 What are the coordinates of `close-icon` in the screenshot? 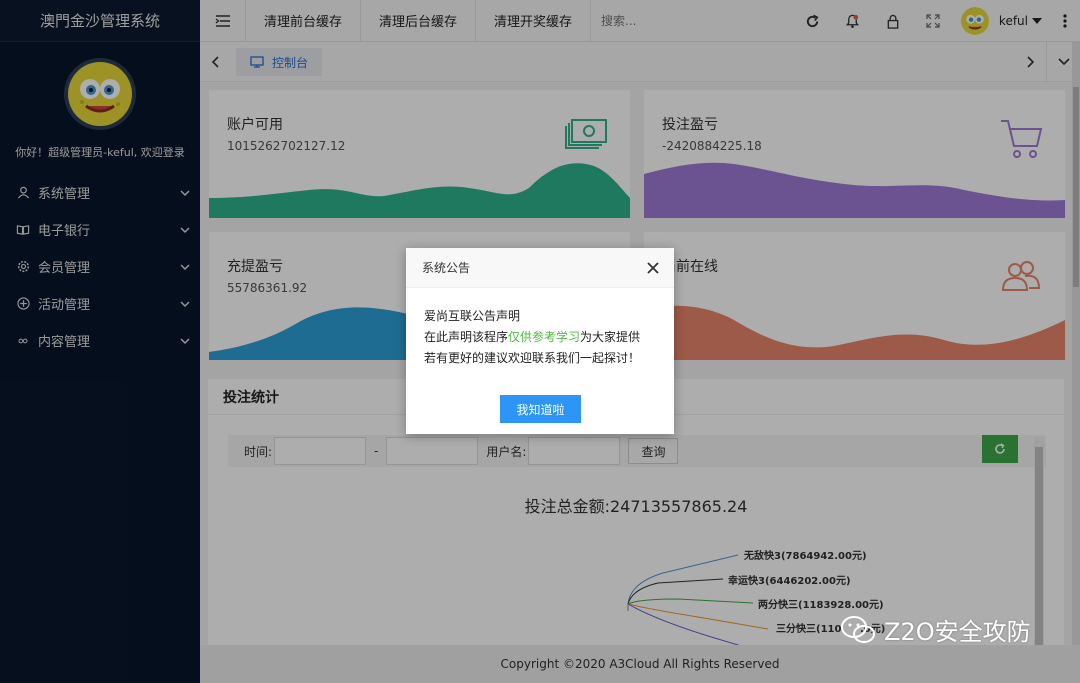 It's located at (653, 268).